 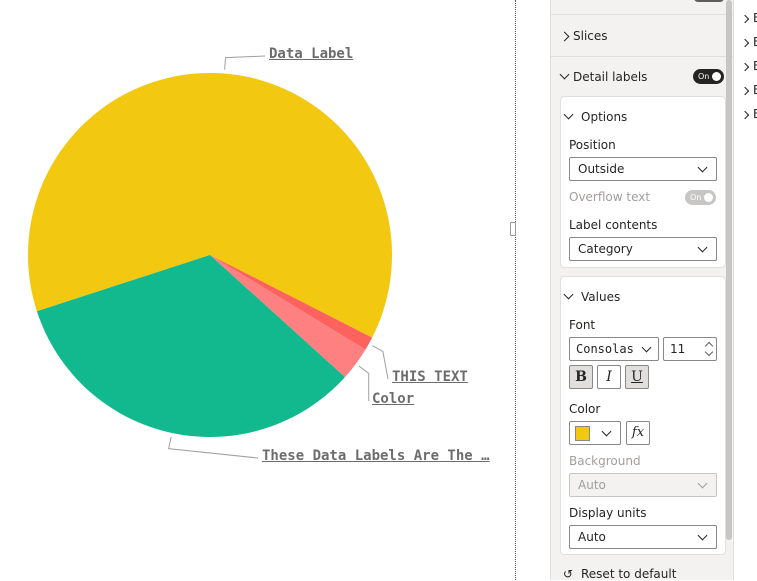 I want to click on reset-label: Reset to default, so click(x=629, y=574).